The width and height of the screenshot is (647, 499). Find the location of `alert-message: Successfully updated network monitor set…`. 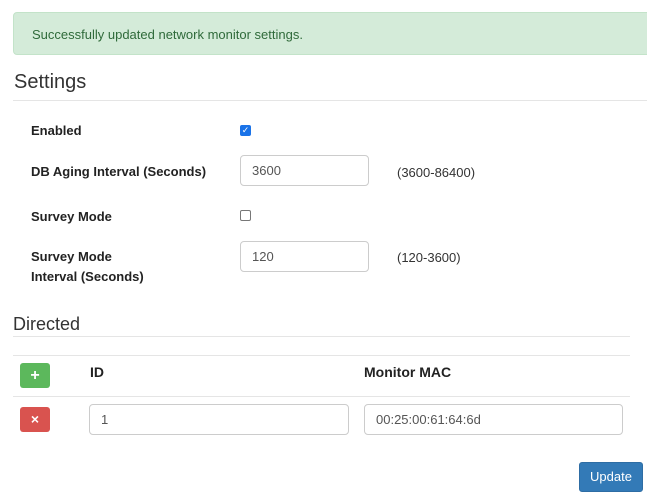

alert-message: Successfully updated network monitor set… is located at coordinates (167, 34).